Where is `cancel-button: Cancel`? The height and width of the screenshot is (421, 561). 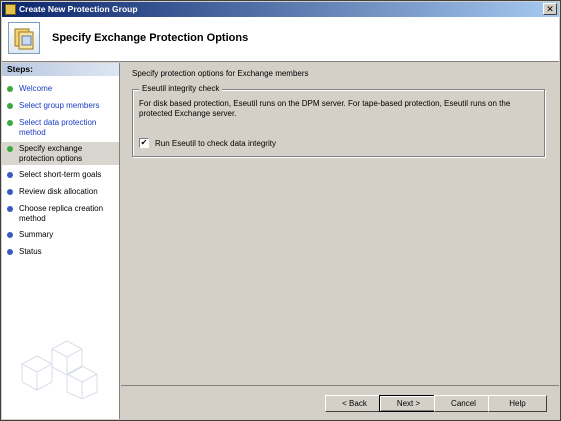
cancel-button: Cancel is located at coordinates (463, 403).